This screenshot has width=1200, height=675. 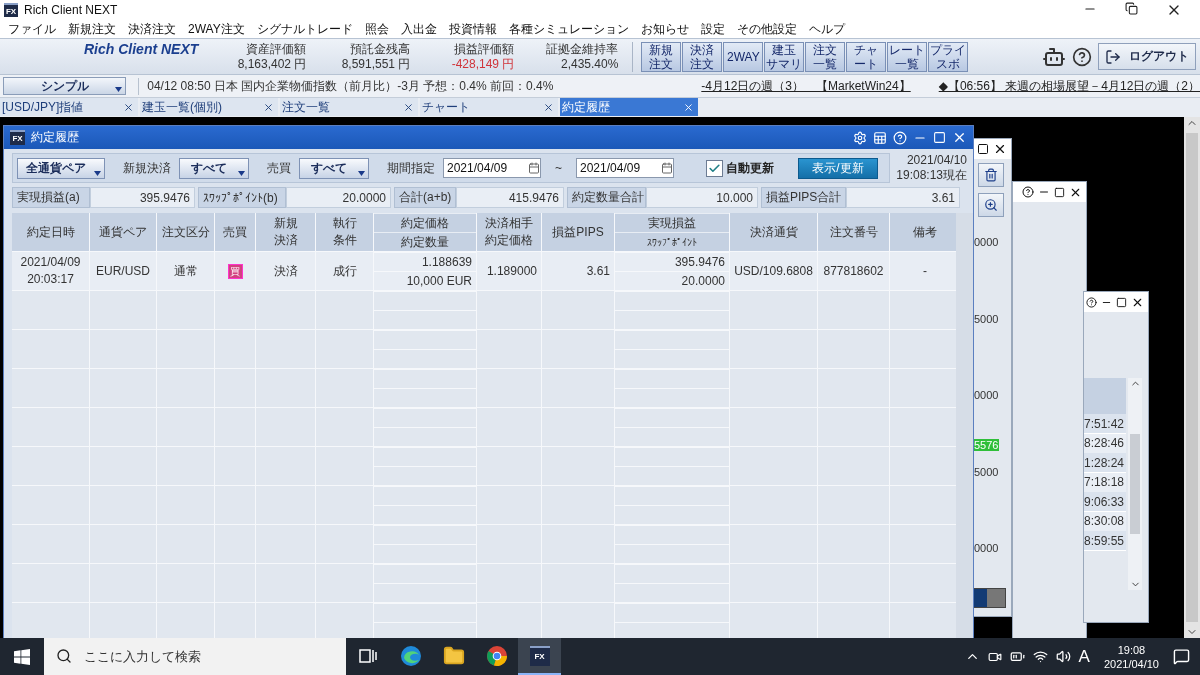 What do you see at coordinates (989, 598) in the screenshot?
I see `scroll-control` at bounding box center [989, 598].